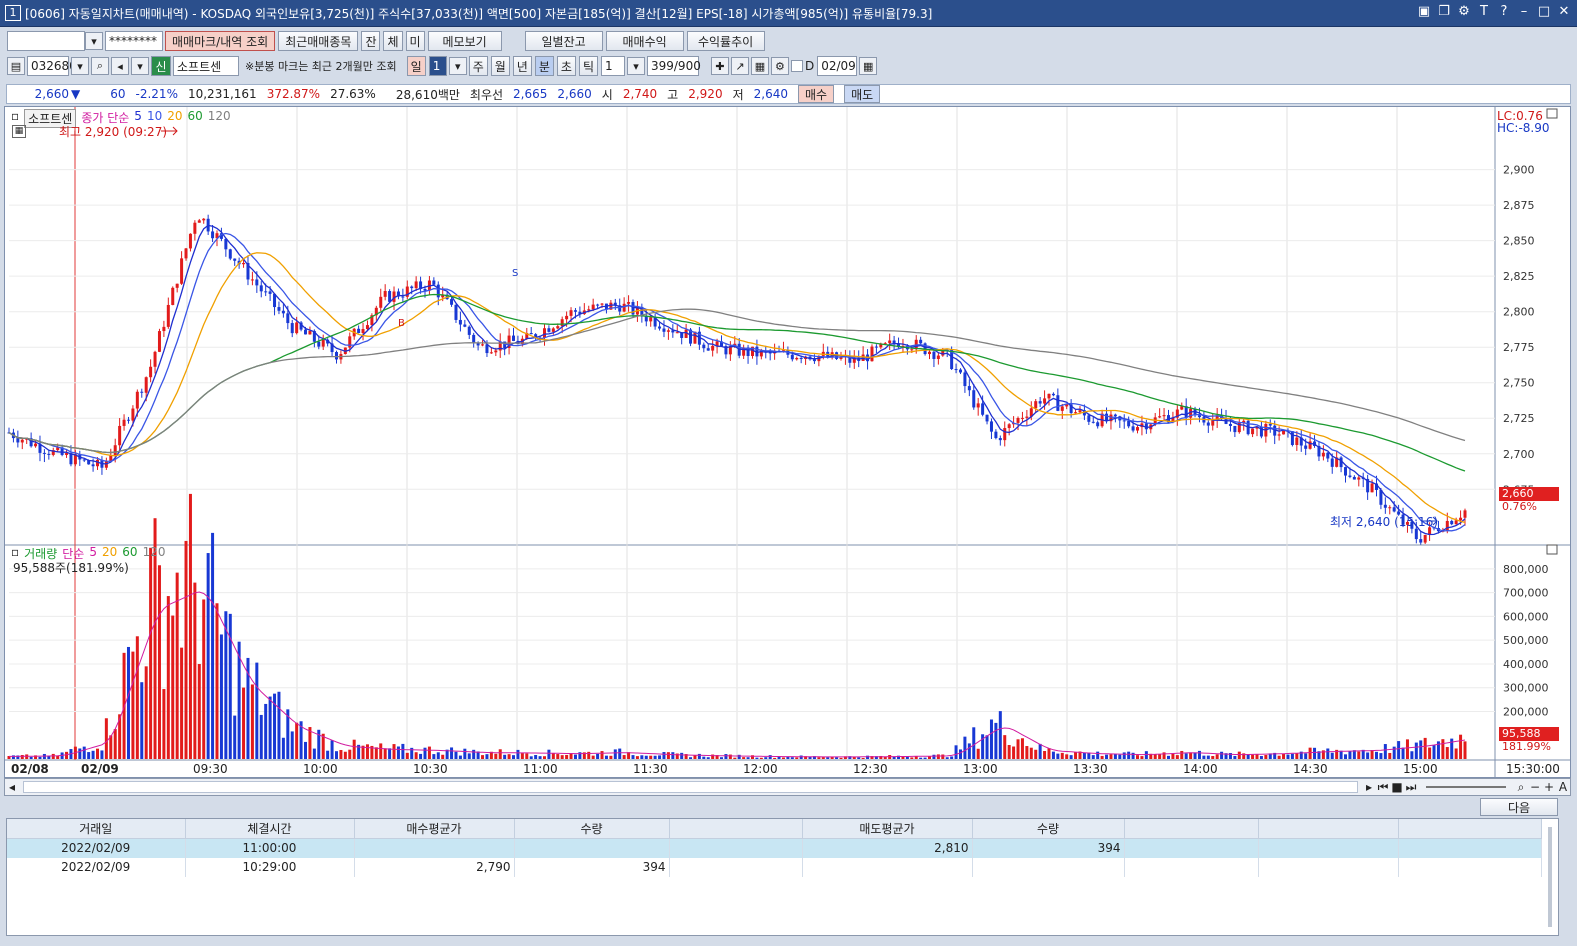 The height and width of the screenshot is (946, 1577). Describe the element at coordinates (1544, 11) in the screenshot. I see `maximize-icon: □` at that location.